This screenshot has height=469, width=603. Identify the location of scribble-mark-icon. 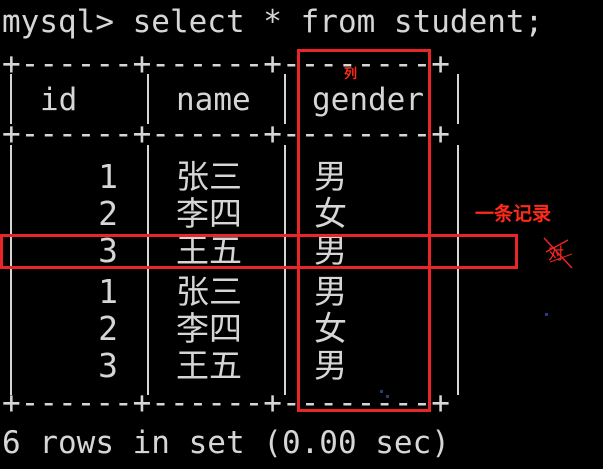
(558, 253).